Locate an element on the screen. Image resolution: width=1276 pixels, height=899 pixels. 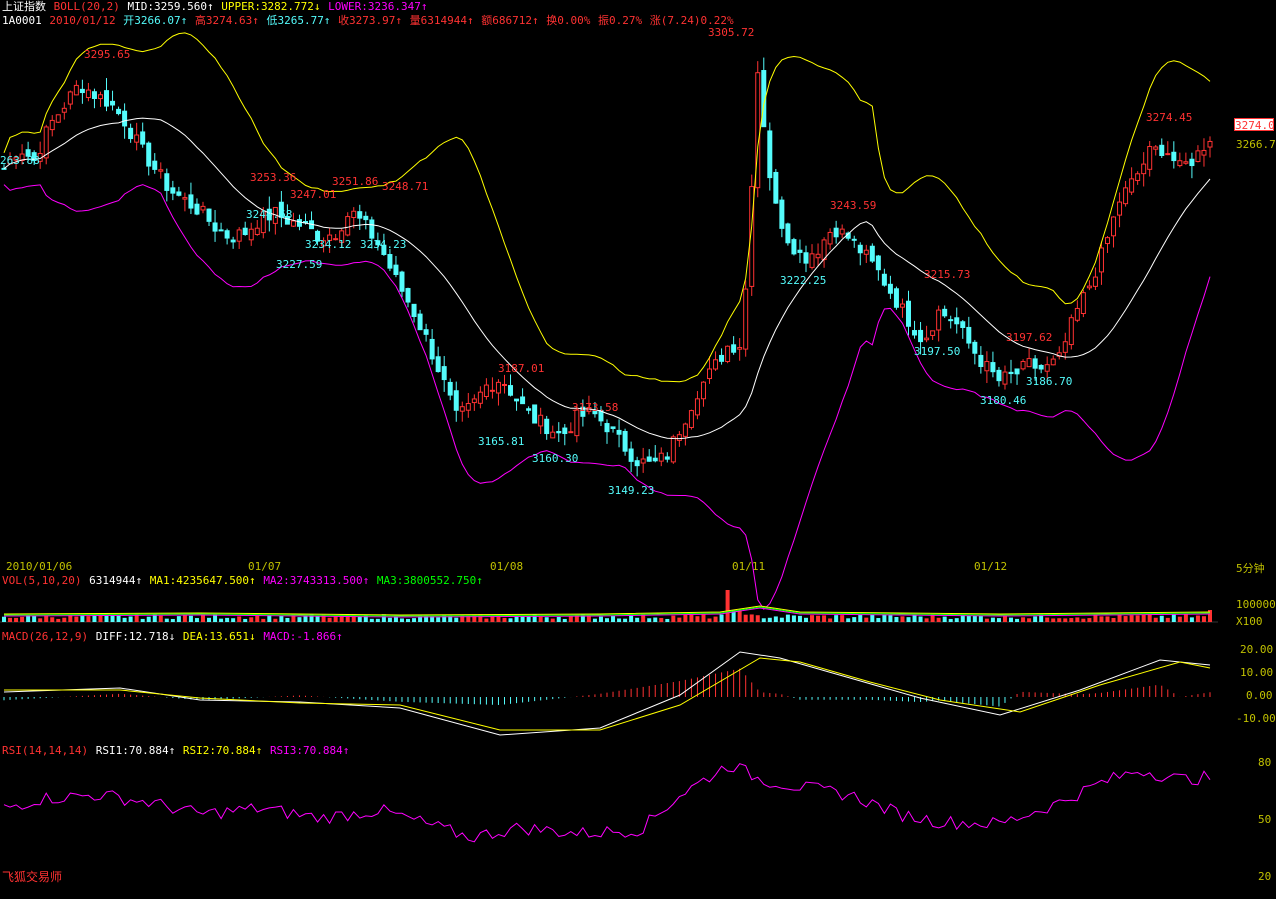
low-price-label: 3165.81 is located at coordinates (501, 441).